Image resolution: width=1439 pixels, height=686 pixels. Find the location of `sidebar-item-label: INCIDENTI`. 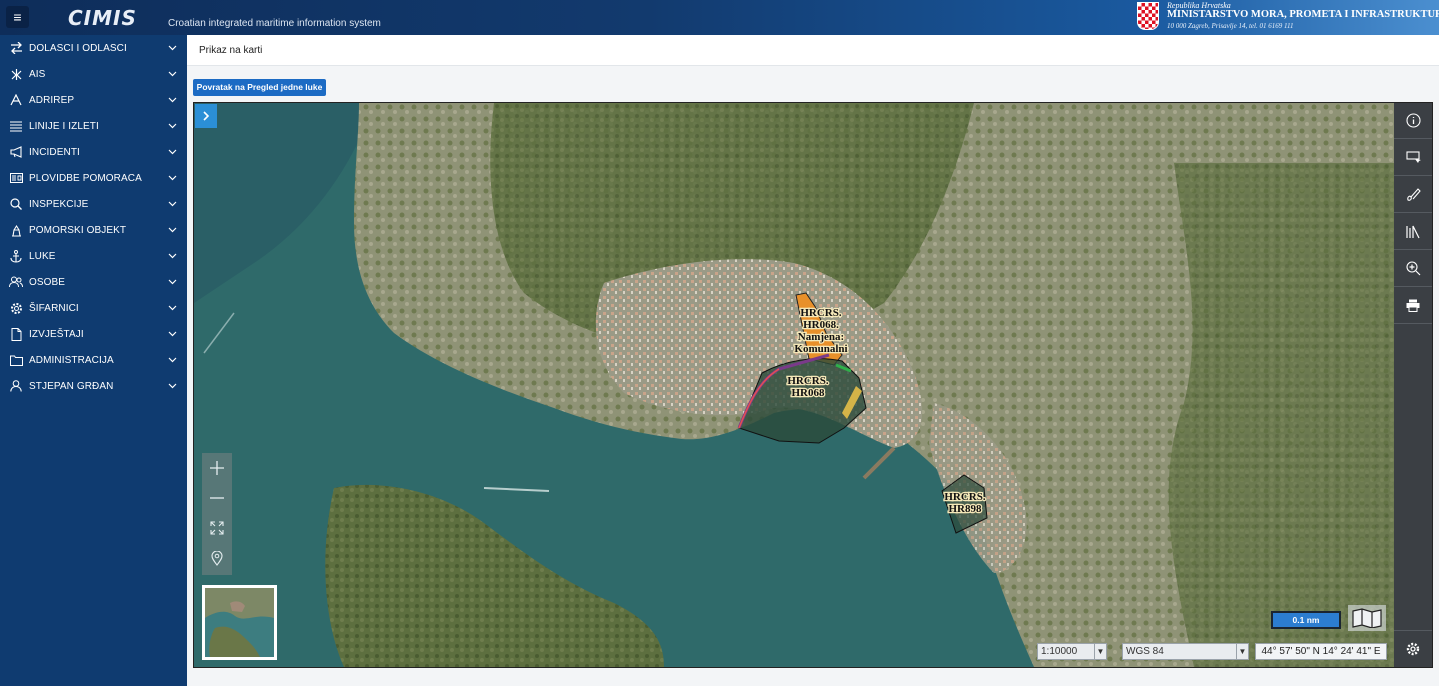

sidebar-item-label: INCIDENTI is located at coordinates (54, 152).